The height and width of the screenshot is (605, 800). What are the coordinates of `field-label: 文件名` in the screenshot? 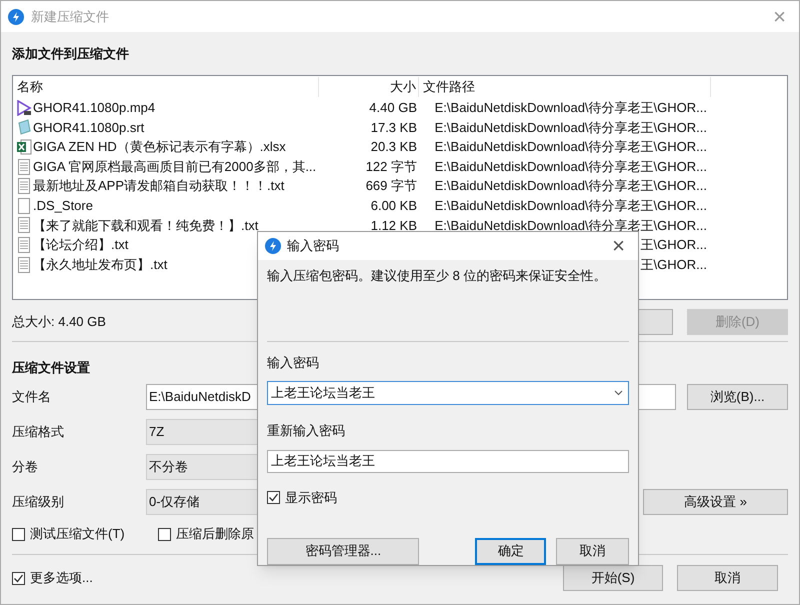 It's located at (32, 397).